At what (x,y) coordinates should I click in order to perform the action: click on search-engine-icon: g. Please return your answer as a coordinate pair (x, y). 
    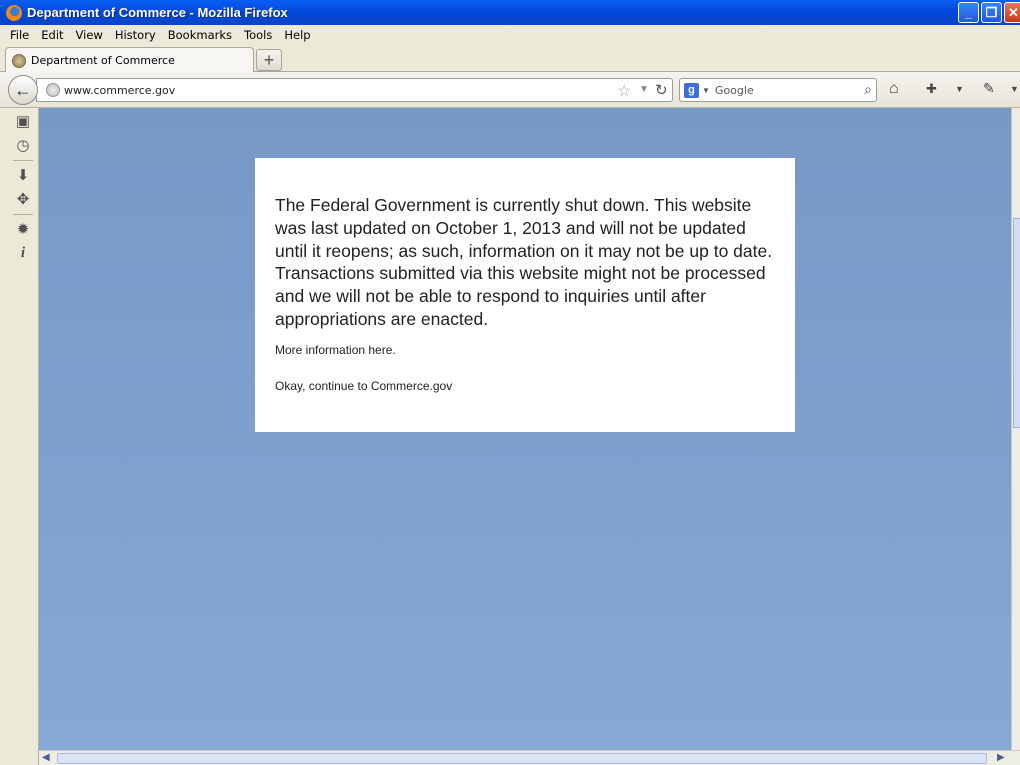
    Looking at the image, I should click on (691, 90).